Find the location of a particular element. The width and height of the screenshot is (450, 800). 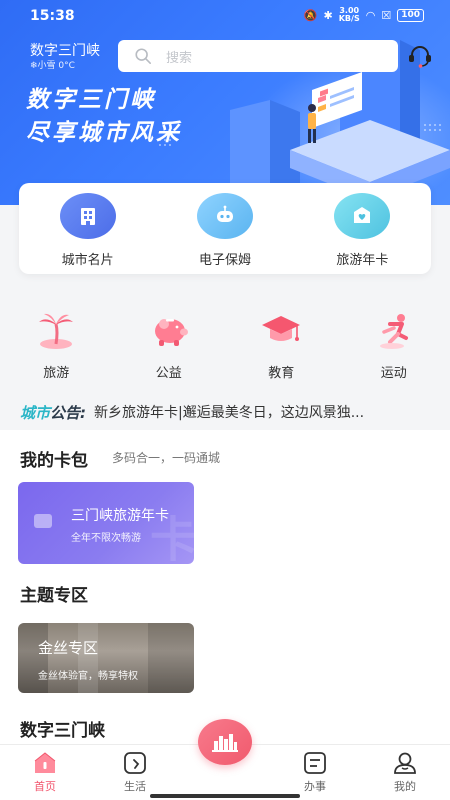

category-label: 教育 is located at coordinates (281, 373).